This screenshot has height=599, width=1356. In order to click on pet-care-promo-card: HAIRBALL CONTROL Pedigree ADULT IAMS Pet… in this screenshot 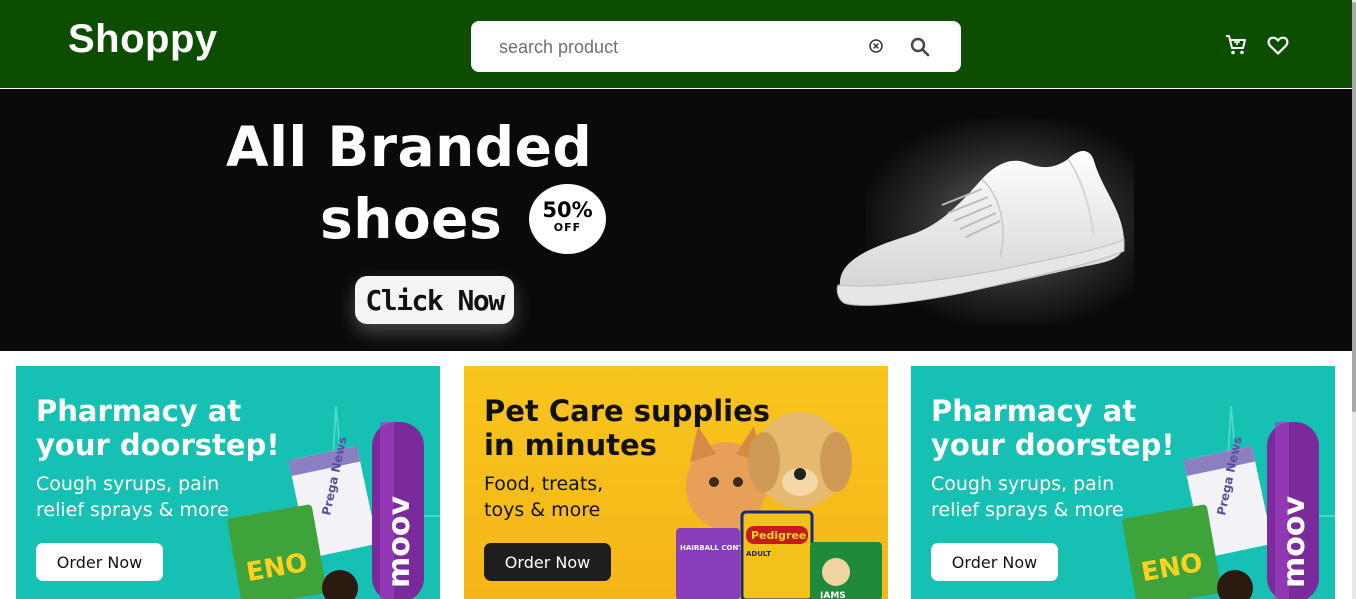, I will do `click(676, 482)`.